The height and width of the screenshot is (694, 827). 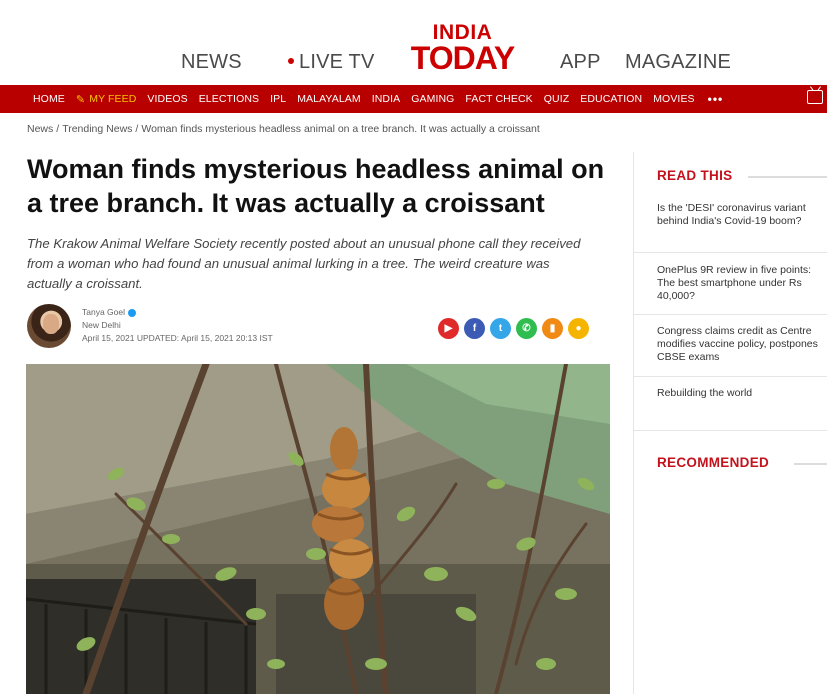 I want to click on top-header: NEWS LIVE TV INDIA TODAY APP MAGAZINE, so click(x=413, y=42).